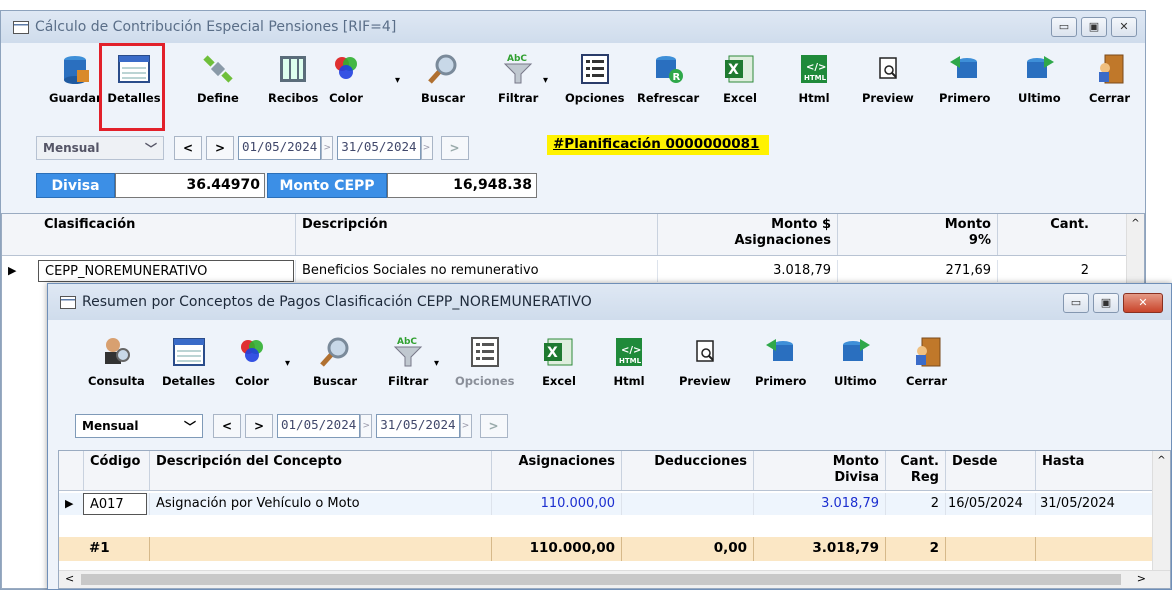  Describe the element at coordinates (559, 352) in the screenshot. I see `excel-icon: X` at that location.